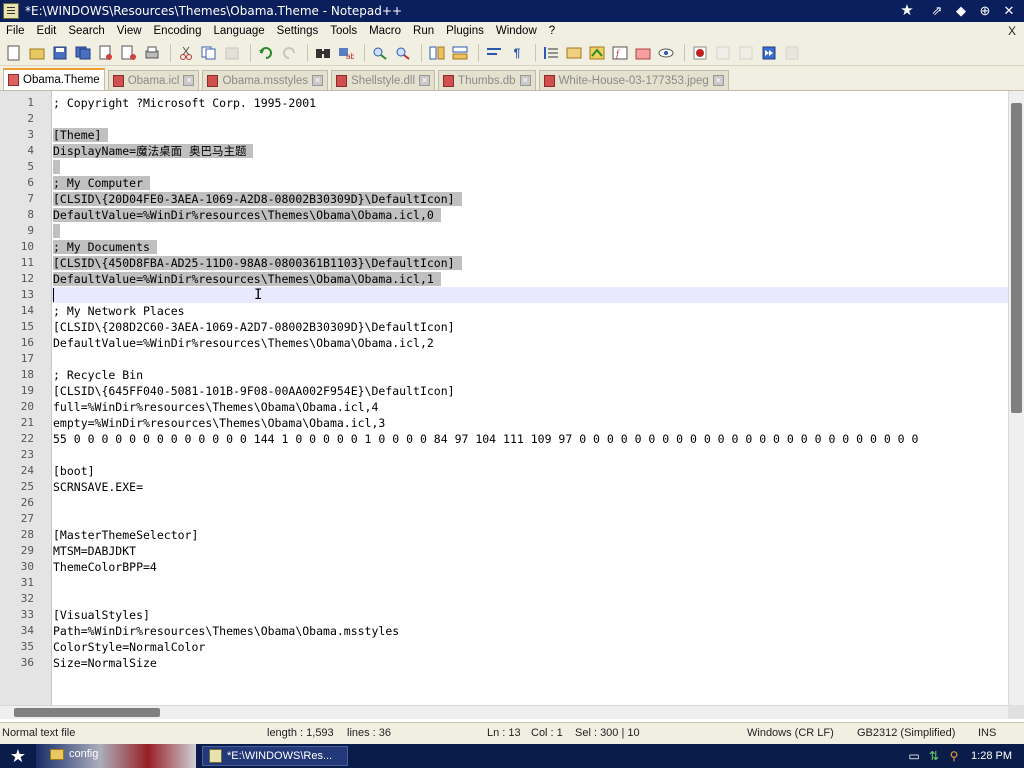 The image size is (1024, 768). I want to click on close-all-icon, so click(129, 53).